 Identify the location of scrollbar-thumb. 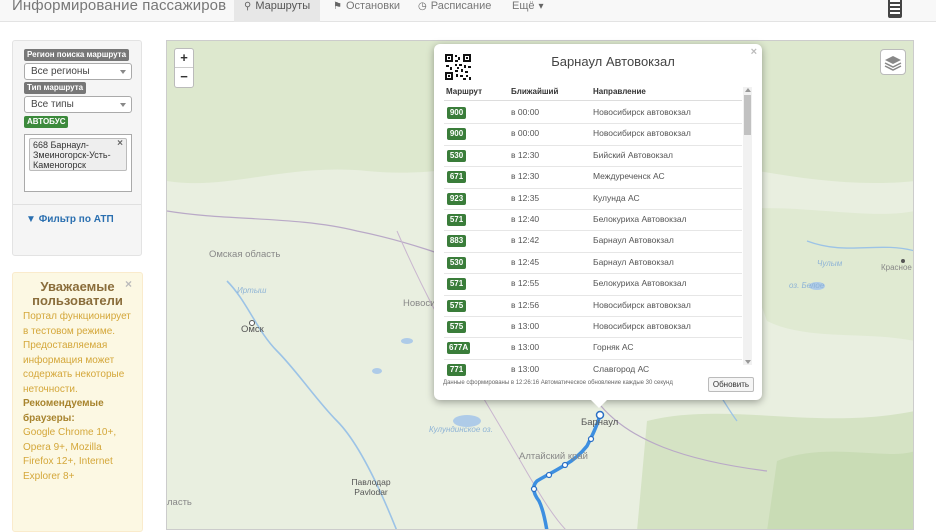
(747, 115).